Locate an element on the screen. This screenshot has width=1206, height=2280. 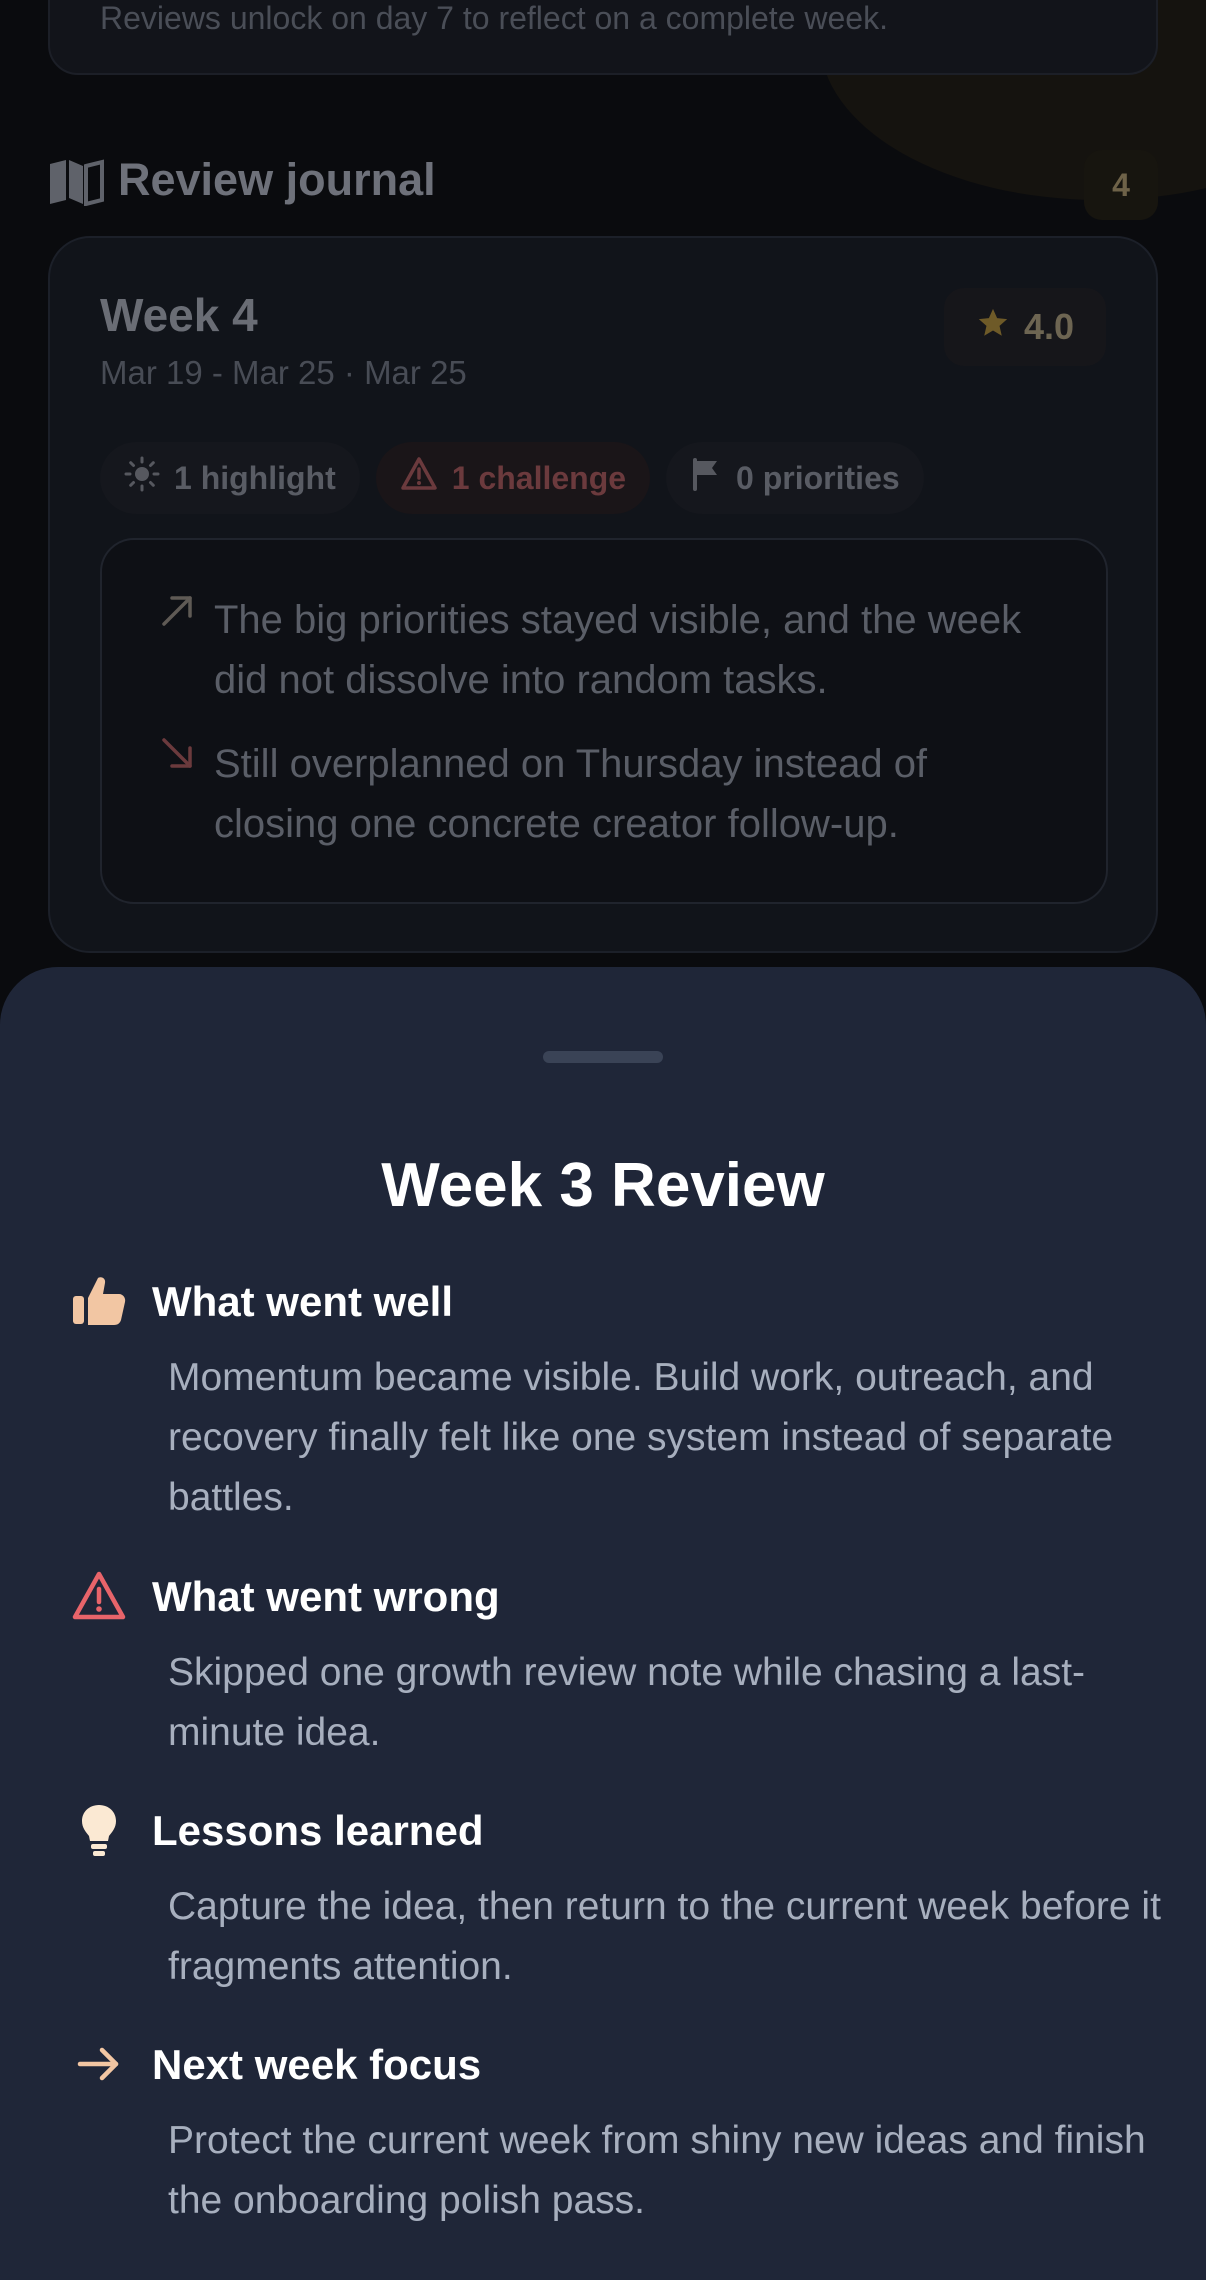
week-stat-chips: 1 highlight 1 challenge 0 priorities is located at coordinates (512, 478).